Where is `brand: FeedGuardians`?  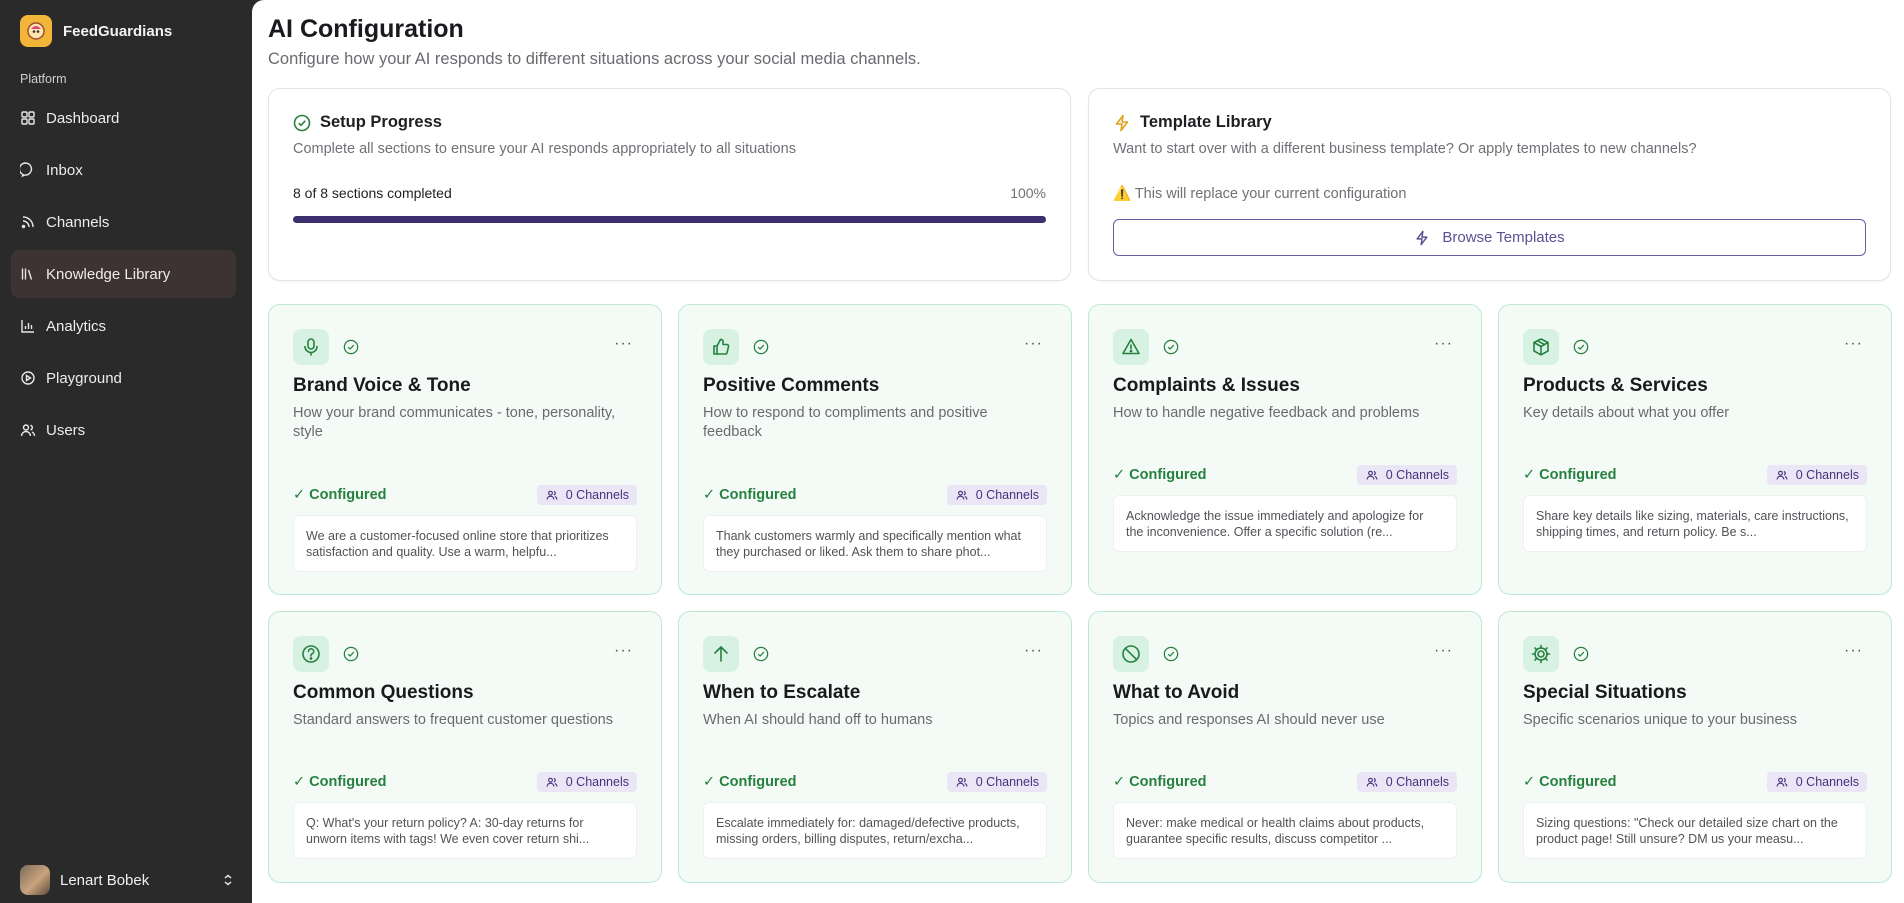 brand: FeedGuardians is located at coordinates (96, 31).